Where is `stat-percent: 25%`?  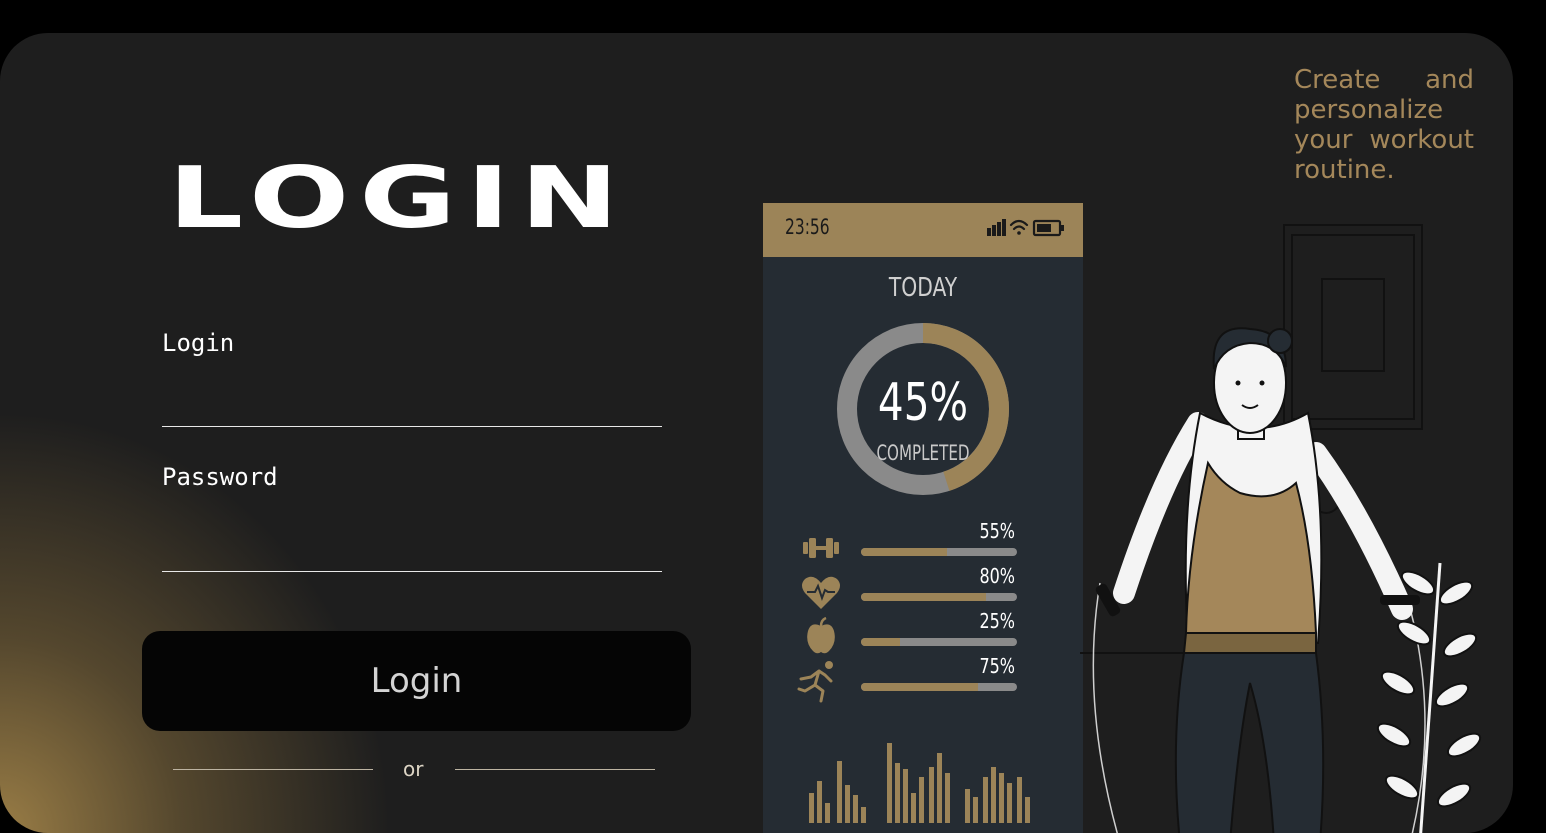
stat-percent: 25% is located at coordinates (997, 621).